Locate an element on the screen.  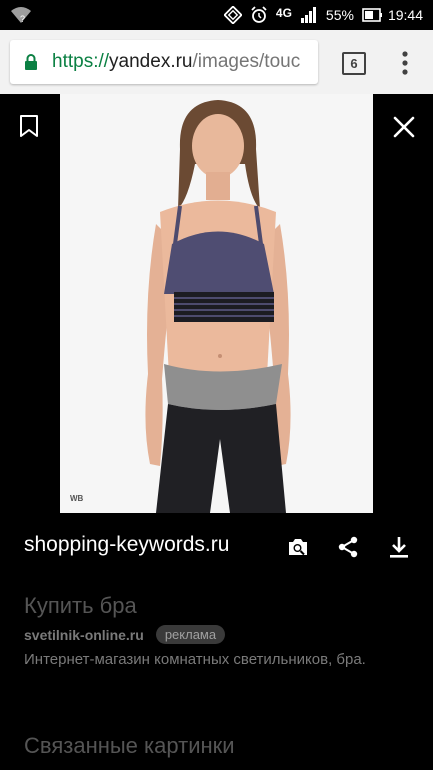
address-bar: https://yandex.ru/images/touc is located at coordinates (164, 62).